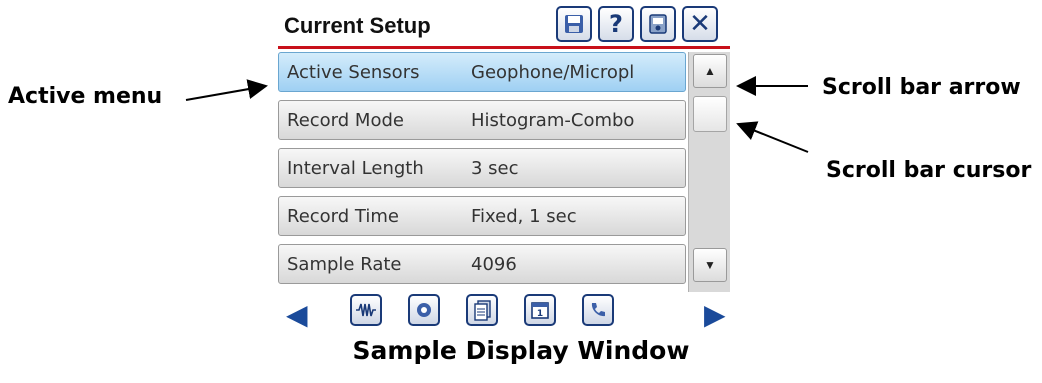  I want to click on save-icon, so click(574, 24).